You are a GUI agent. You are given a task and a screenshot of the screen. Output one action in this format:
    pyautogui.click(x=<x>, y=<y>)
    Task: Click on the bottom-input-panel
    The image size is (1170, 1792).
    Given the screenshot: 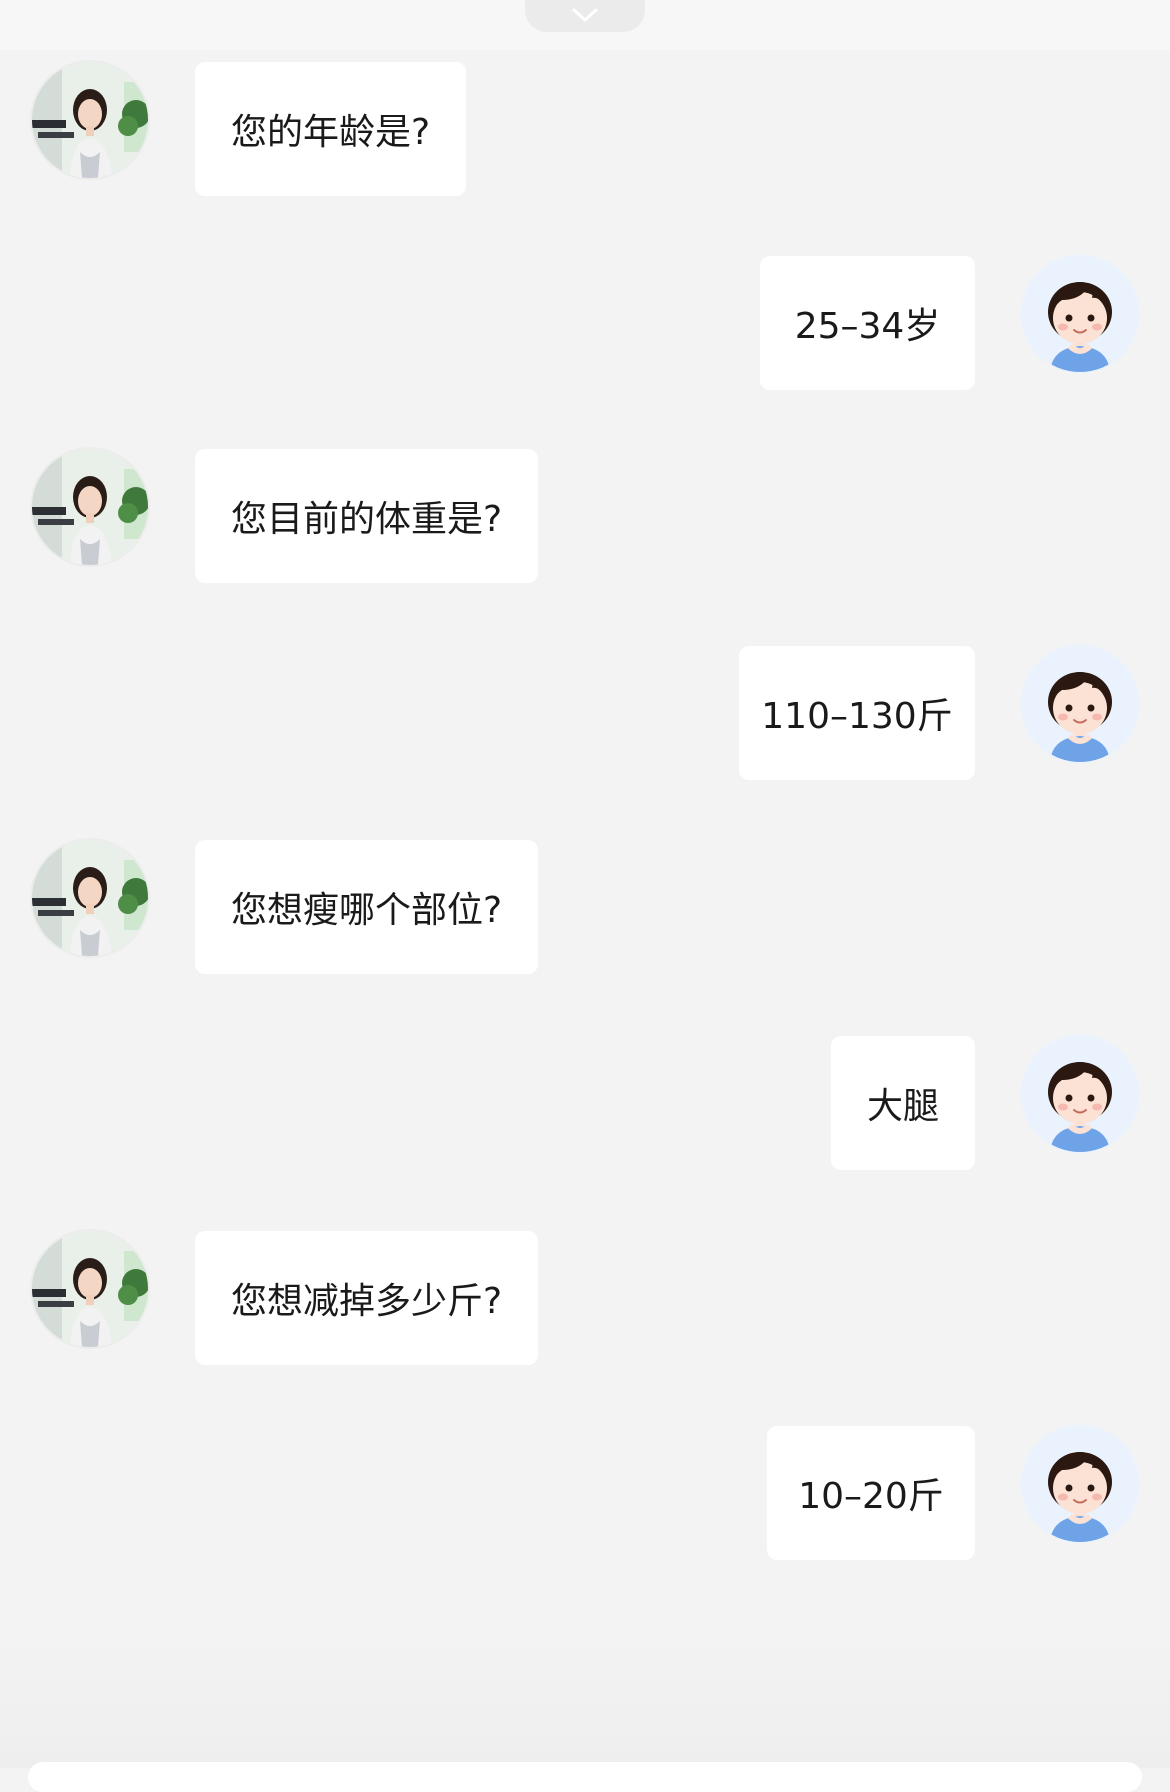 What is the action you would take?
    pyautogui.click(x=585, y=1777)
    